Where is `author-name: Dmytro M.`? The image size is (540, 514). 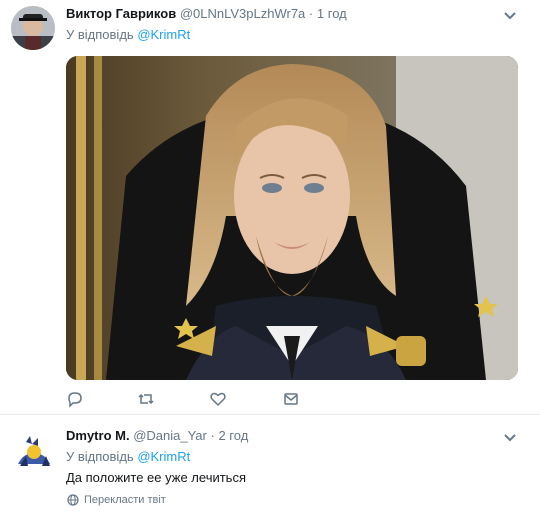
author-name: Dmytro M. is located at coordinates (98, 435).